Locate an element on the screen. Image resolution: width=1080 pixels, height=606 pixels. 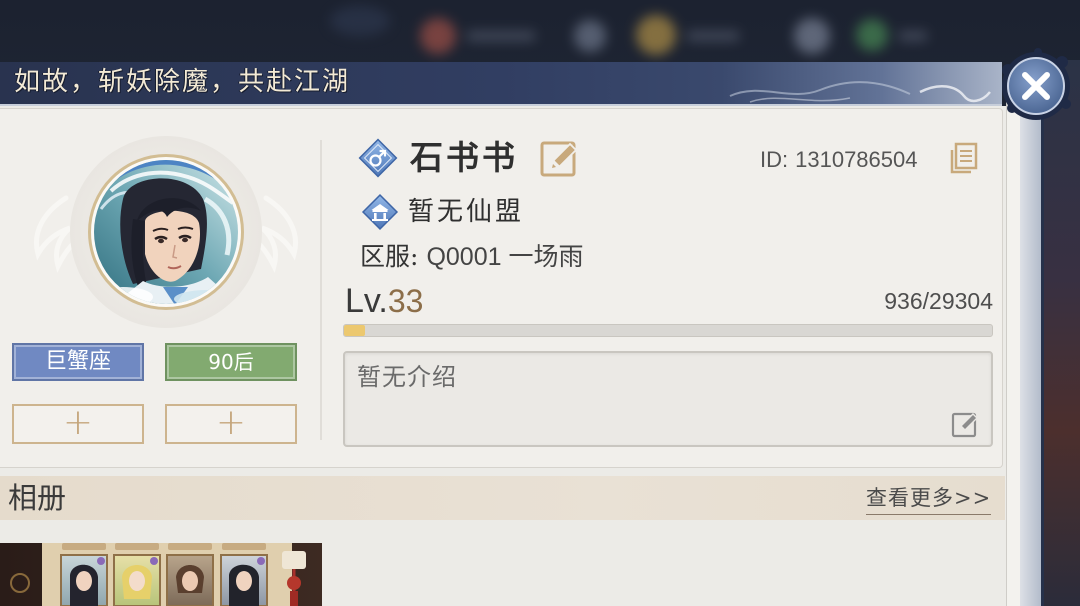
panel-frame is located at coordinates (1032, 353).